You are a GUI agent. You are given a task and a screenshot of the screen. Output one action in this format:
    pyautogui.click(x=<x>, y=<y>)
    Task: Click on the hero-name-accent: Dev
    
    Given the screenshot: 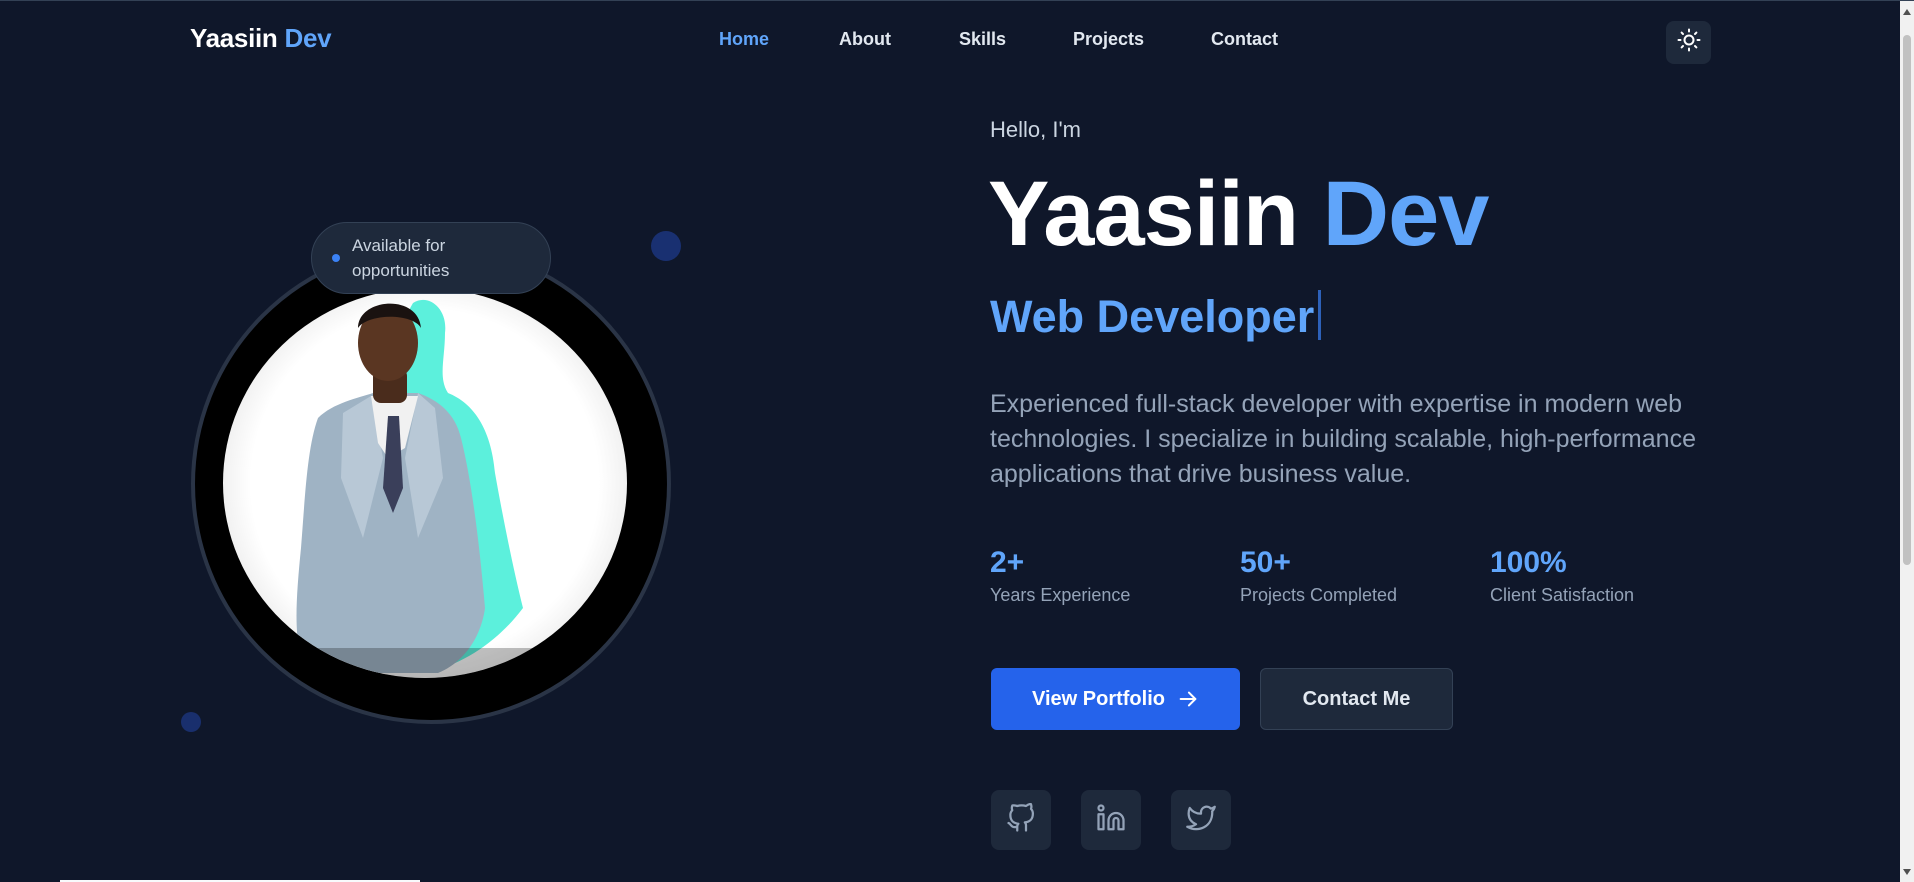 What is the action you would take?
    pyautogui.click(x=1406, y=214)
    